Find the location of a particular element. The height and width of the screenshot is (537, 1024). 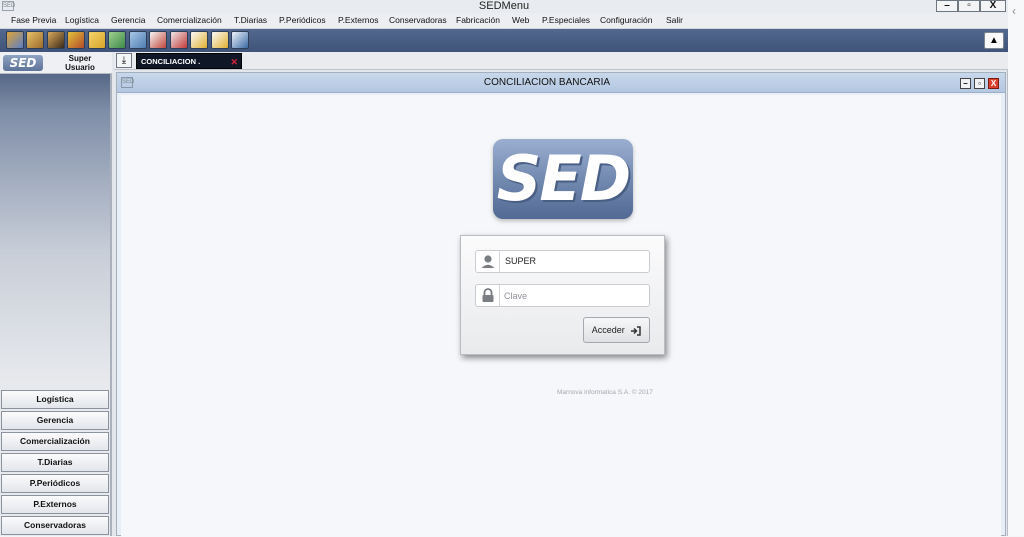

menu-configuracion: Configuración is located at coordinates (626, 20).